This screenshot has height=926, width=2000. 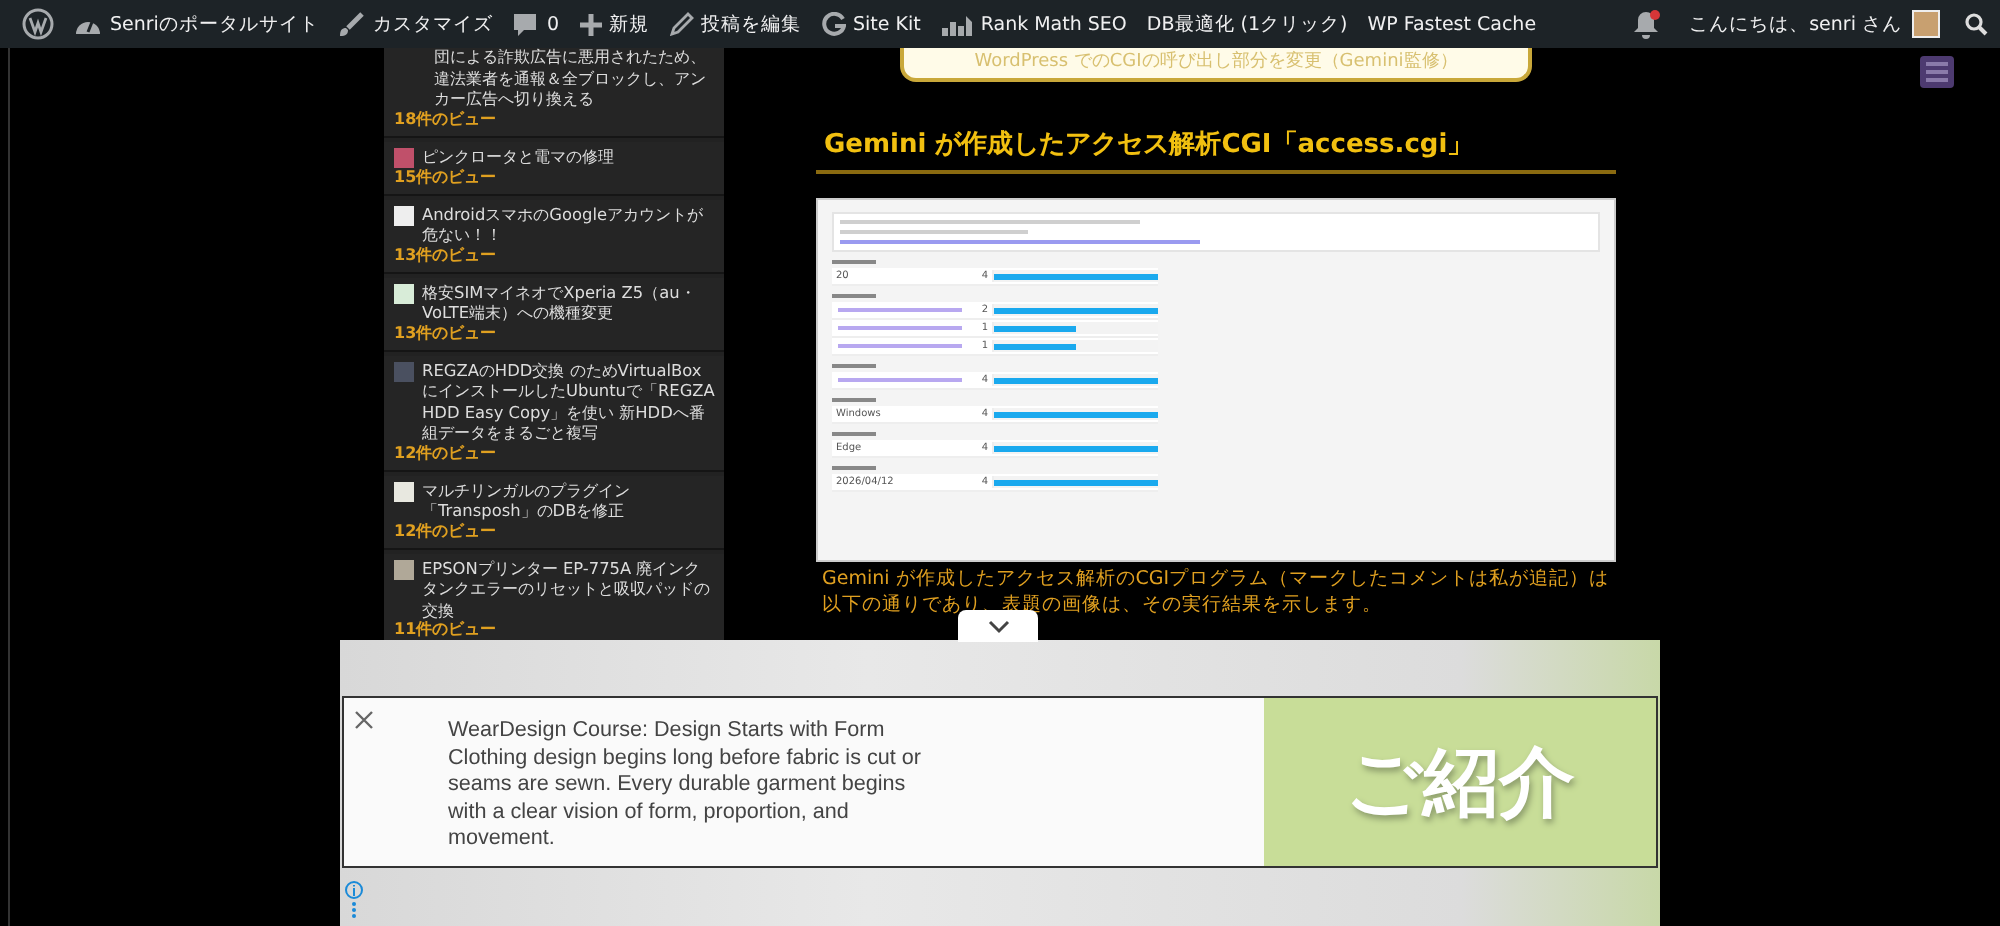 What do you see at coordinates (354, 900) in the screenshot?
I see `info-icon` at bounding box center [354, 900].